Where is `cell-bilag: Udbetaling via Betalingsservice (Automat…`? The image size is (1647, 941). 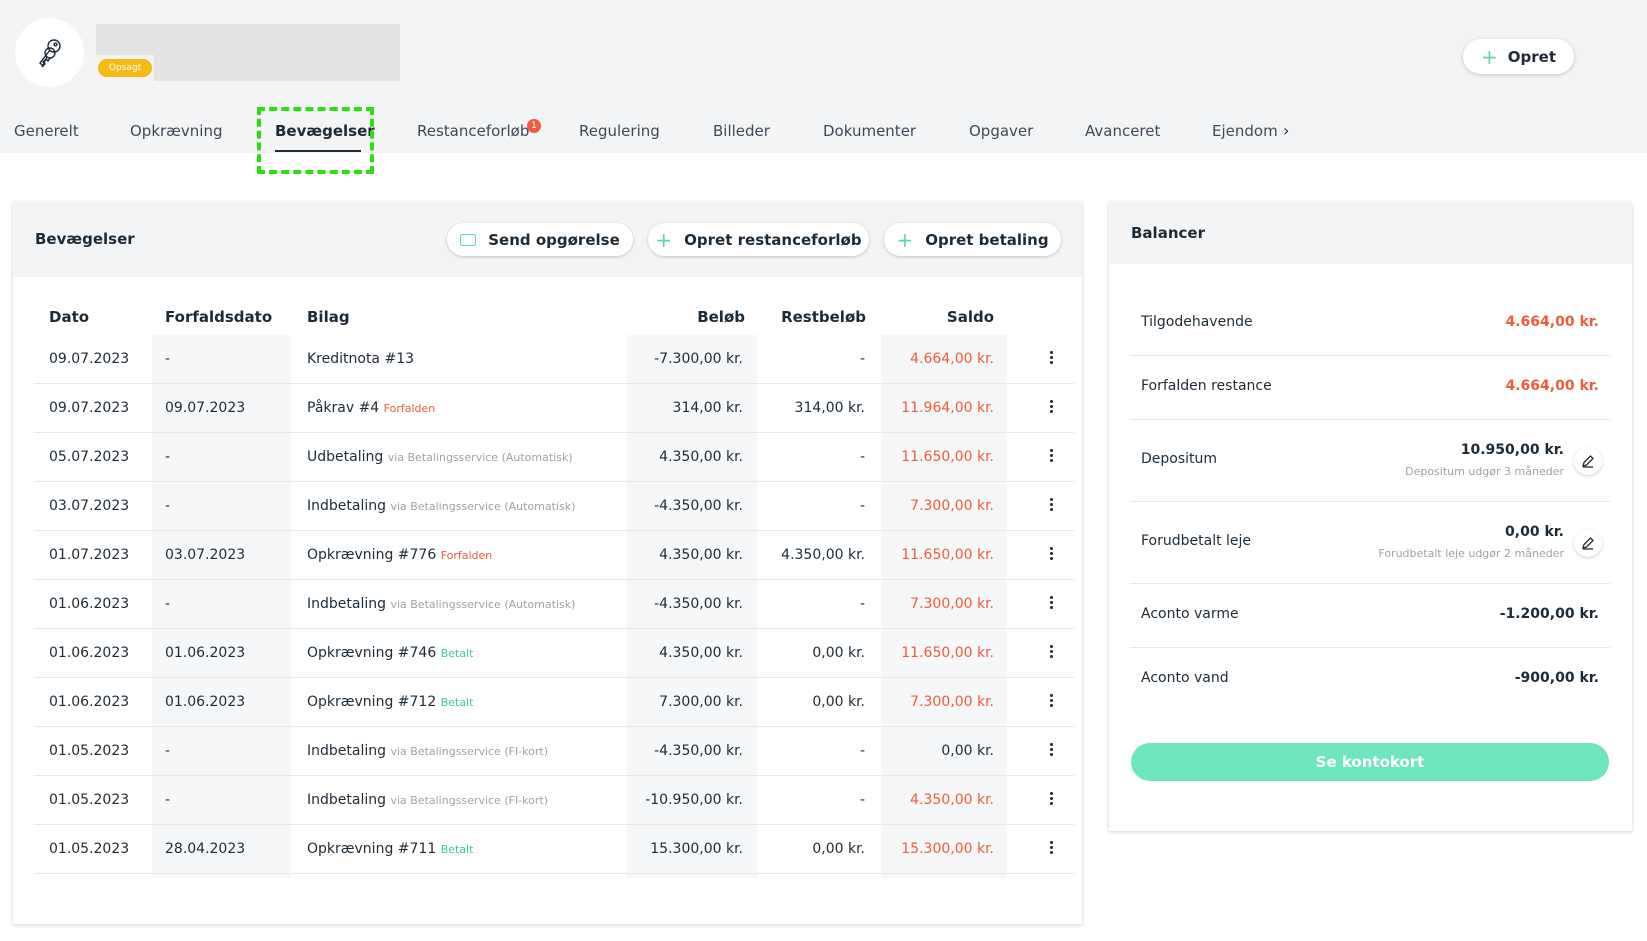 cell-bilag: Udbetaling via Betalingsservice (Automat… is located at coordinates (440, 457).